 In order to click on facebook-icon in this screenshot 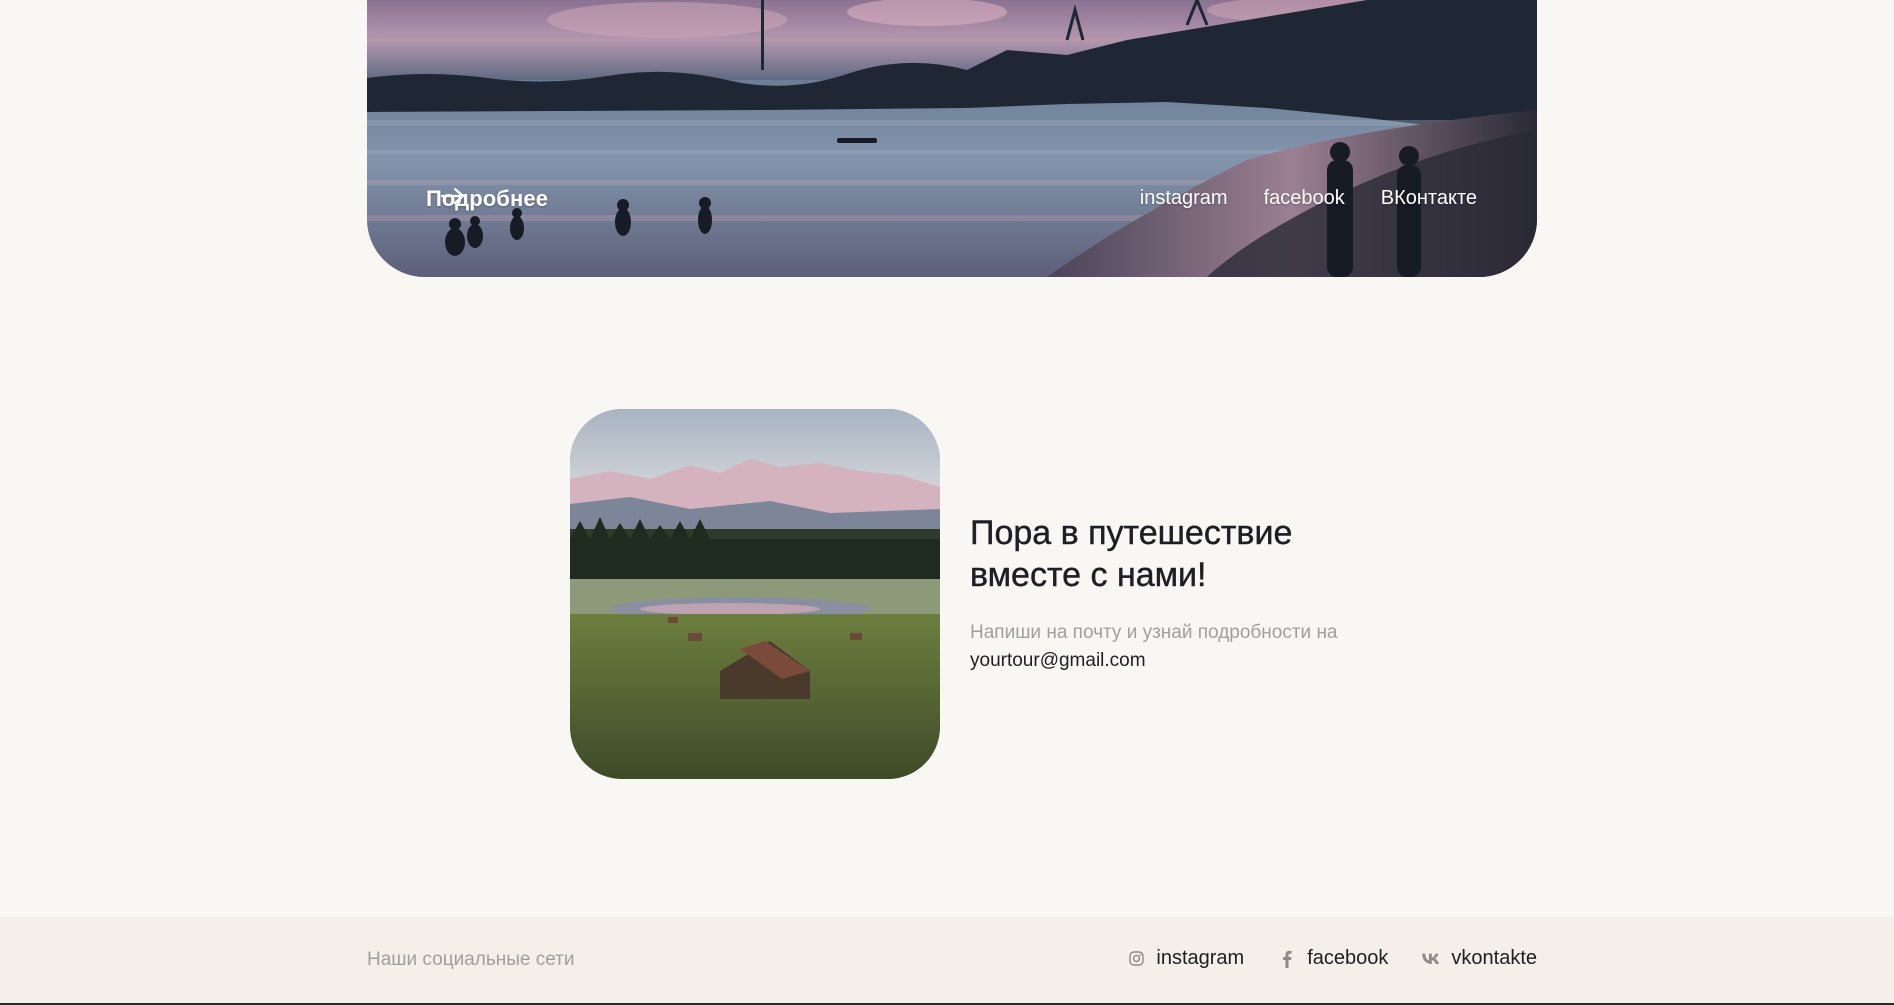, I will do `click(1287, 959)`.